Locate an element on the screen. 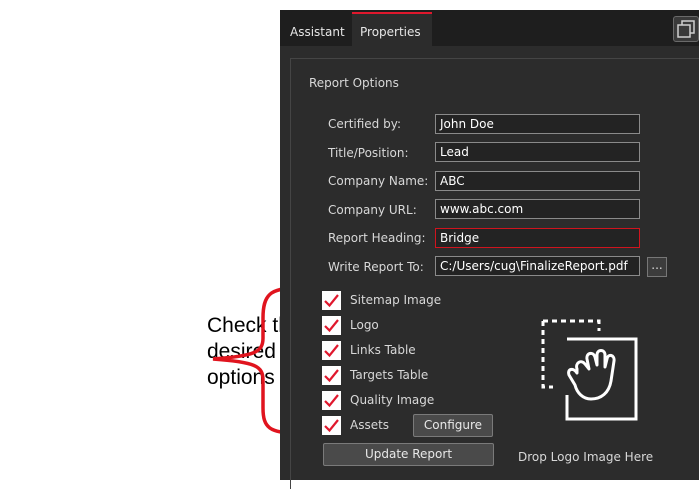 This screenshot has width=699, height=489. option-label: Targets Table is located at coordinates (389, 375).